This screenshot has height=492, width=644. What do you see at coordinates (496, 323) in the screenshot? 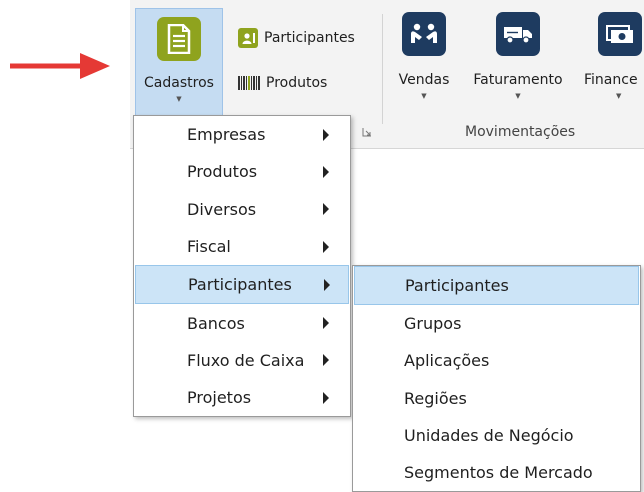
I see `submenu-item-grupos: Grupos` at bounding box center [496, 323].